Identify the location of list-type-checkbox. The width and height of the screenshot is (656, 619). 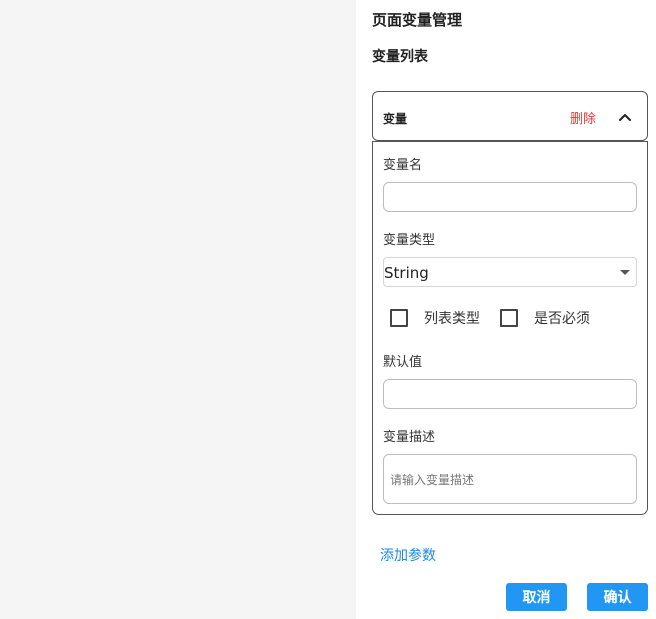
(399, 318).